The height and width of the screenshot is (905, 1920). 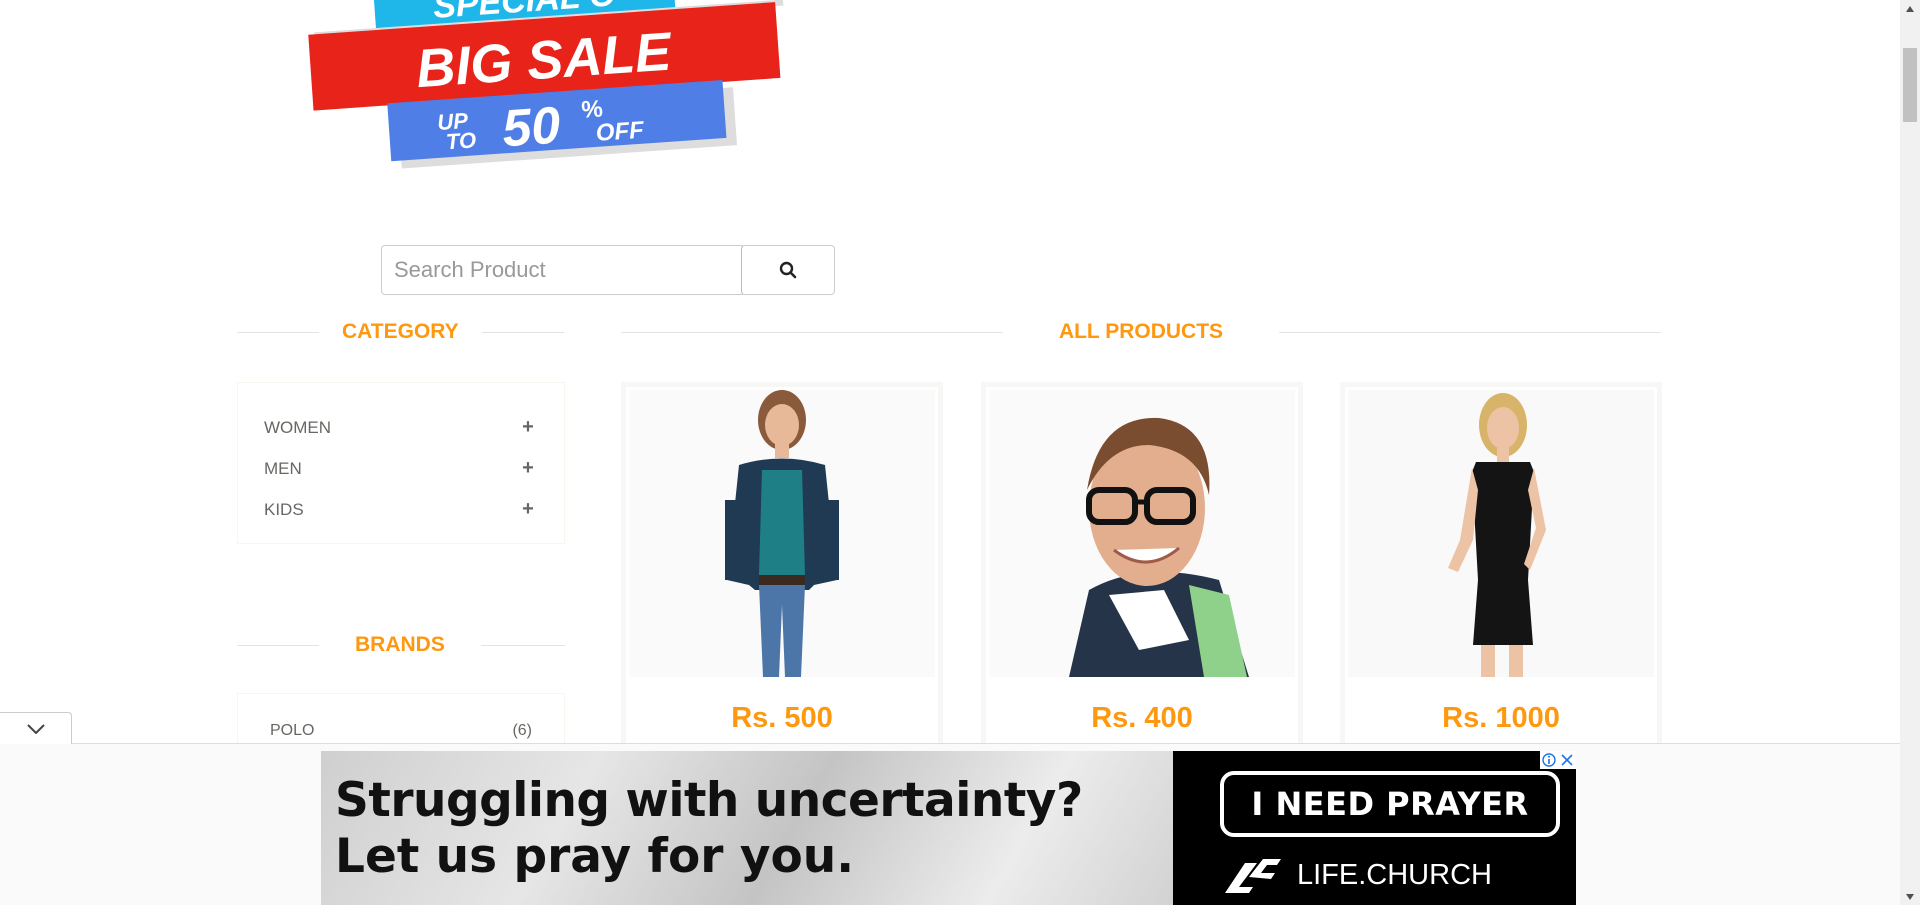 What do you see at coordinates (709, 800) in the screenshot?
I see `ad-headline: Struggling with uncertainty?` at bounding box center [709, 800].